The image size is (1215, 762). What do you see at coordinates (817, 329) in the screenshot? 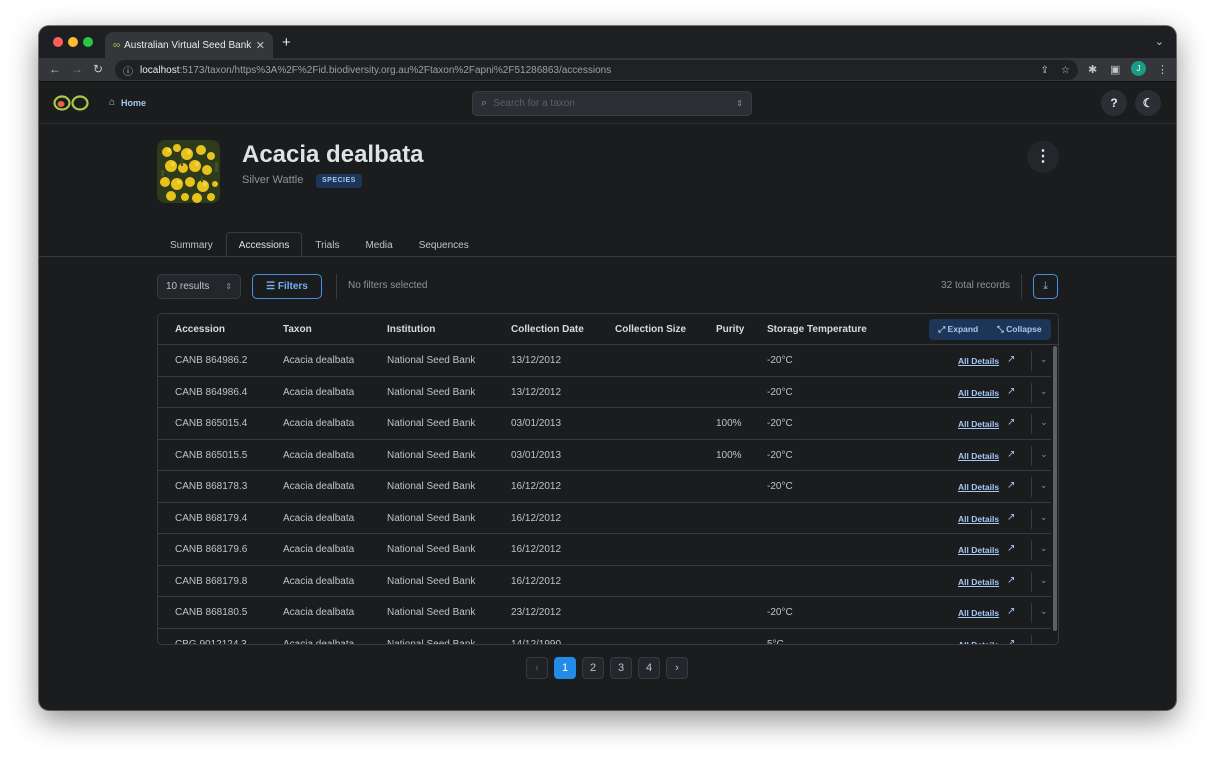
I see `column-header-storage-temperature: Storage Temperature` at bounding box center [817, 329].